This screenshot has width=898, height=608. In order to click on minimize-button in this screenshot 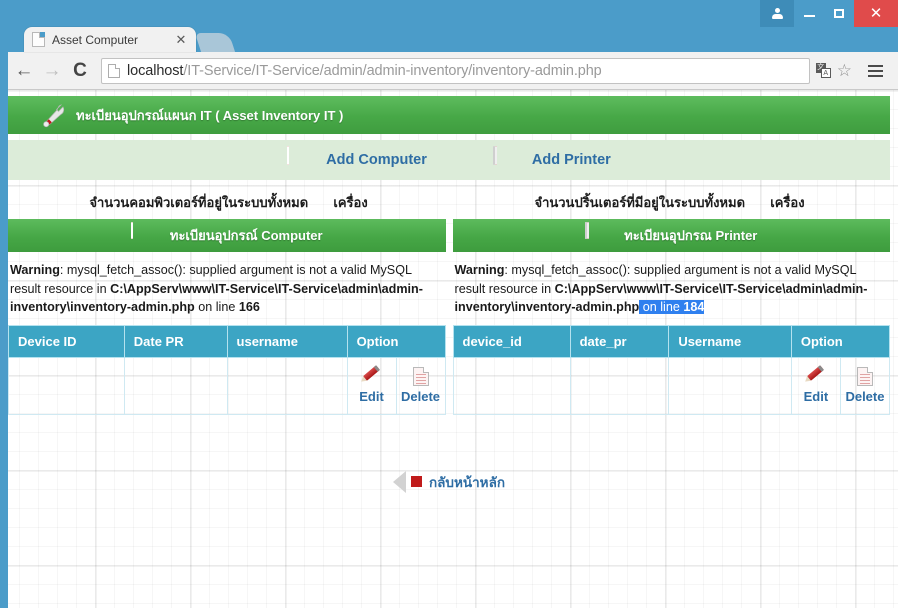, I will do `click(809, 13)`.